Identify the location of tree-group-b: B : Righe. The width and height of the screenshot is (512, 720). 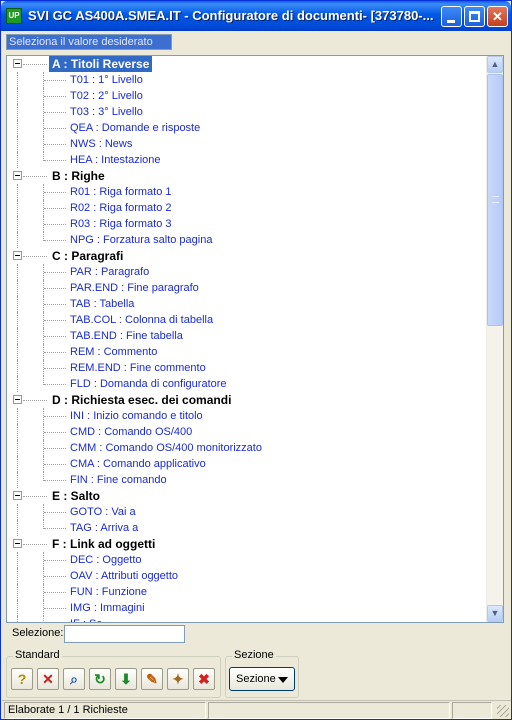
(247, 176).